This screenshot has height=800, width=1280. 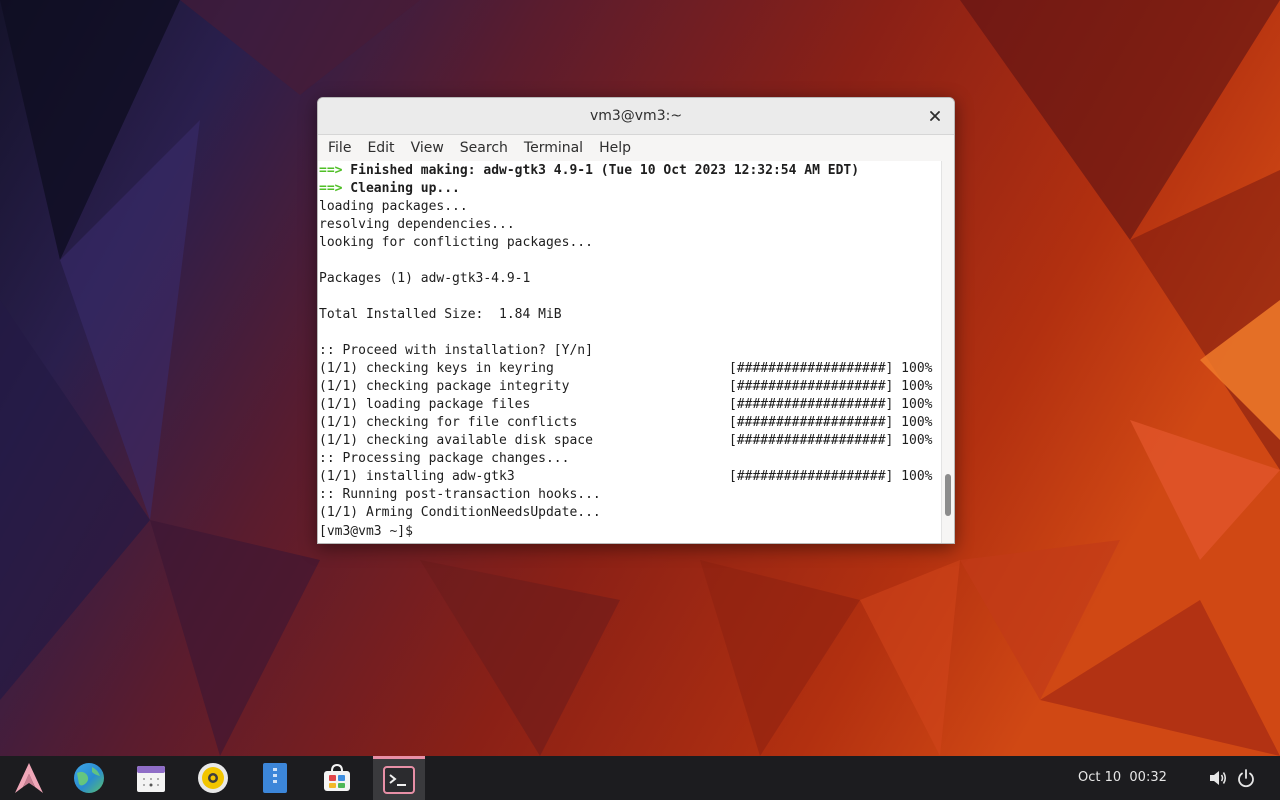 I want to click on terminal-line: :: Proceed with installation? [Y/n], so click(x=630, y=351).